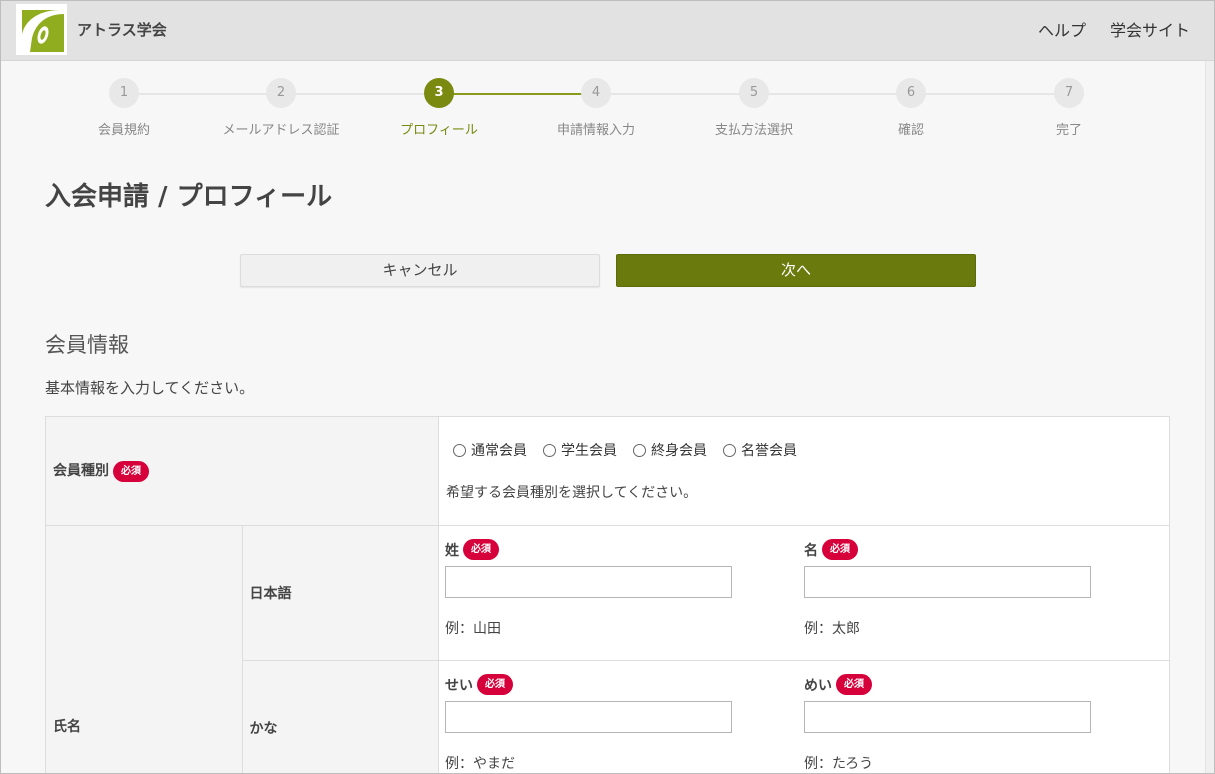 Image resolution: width=1215 pixels, height=774 pixels. Describe the element at coordinates (596, 93) in the screenshot. I see `step-number: 4` at that location.